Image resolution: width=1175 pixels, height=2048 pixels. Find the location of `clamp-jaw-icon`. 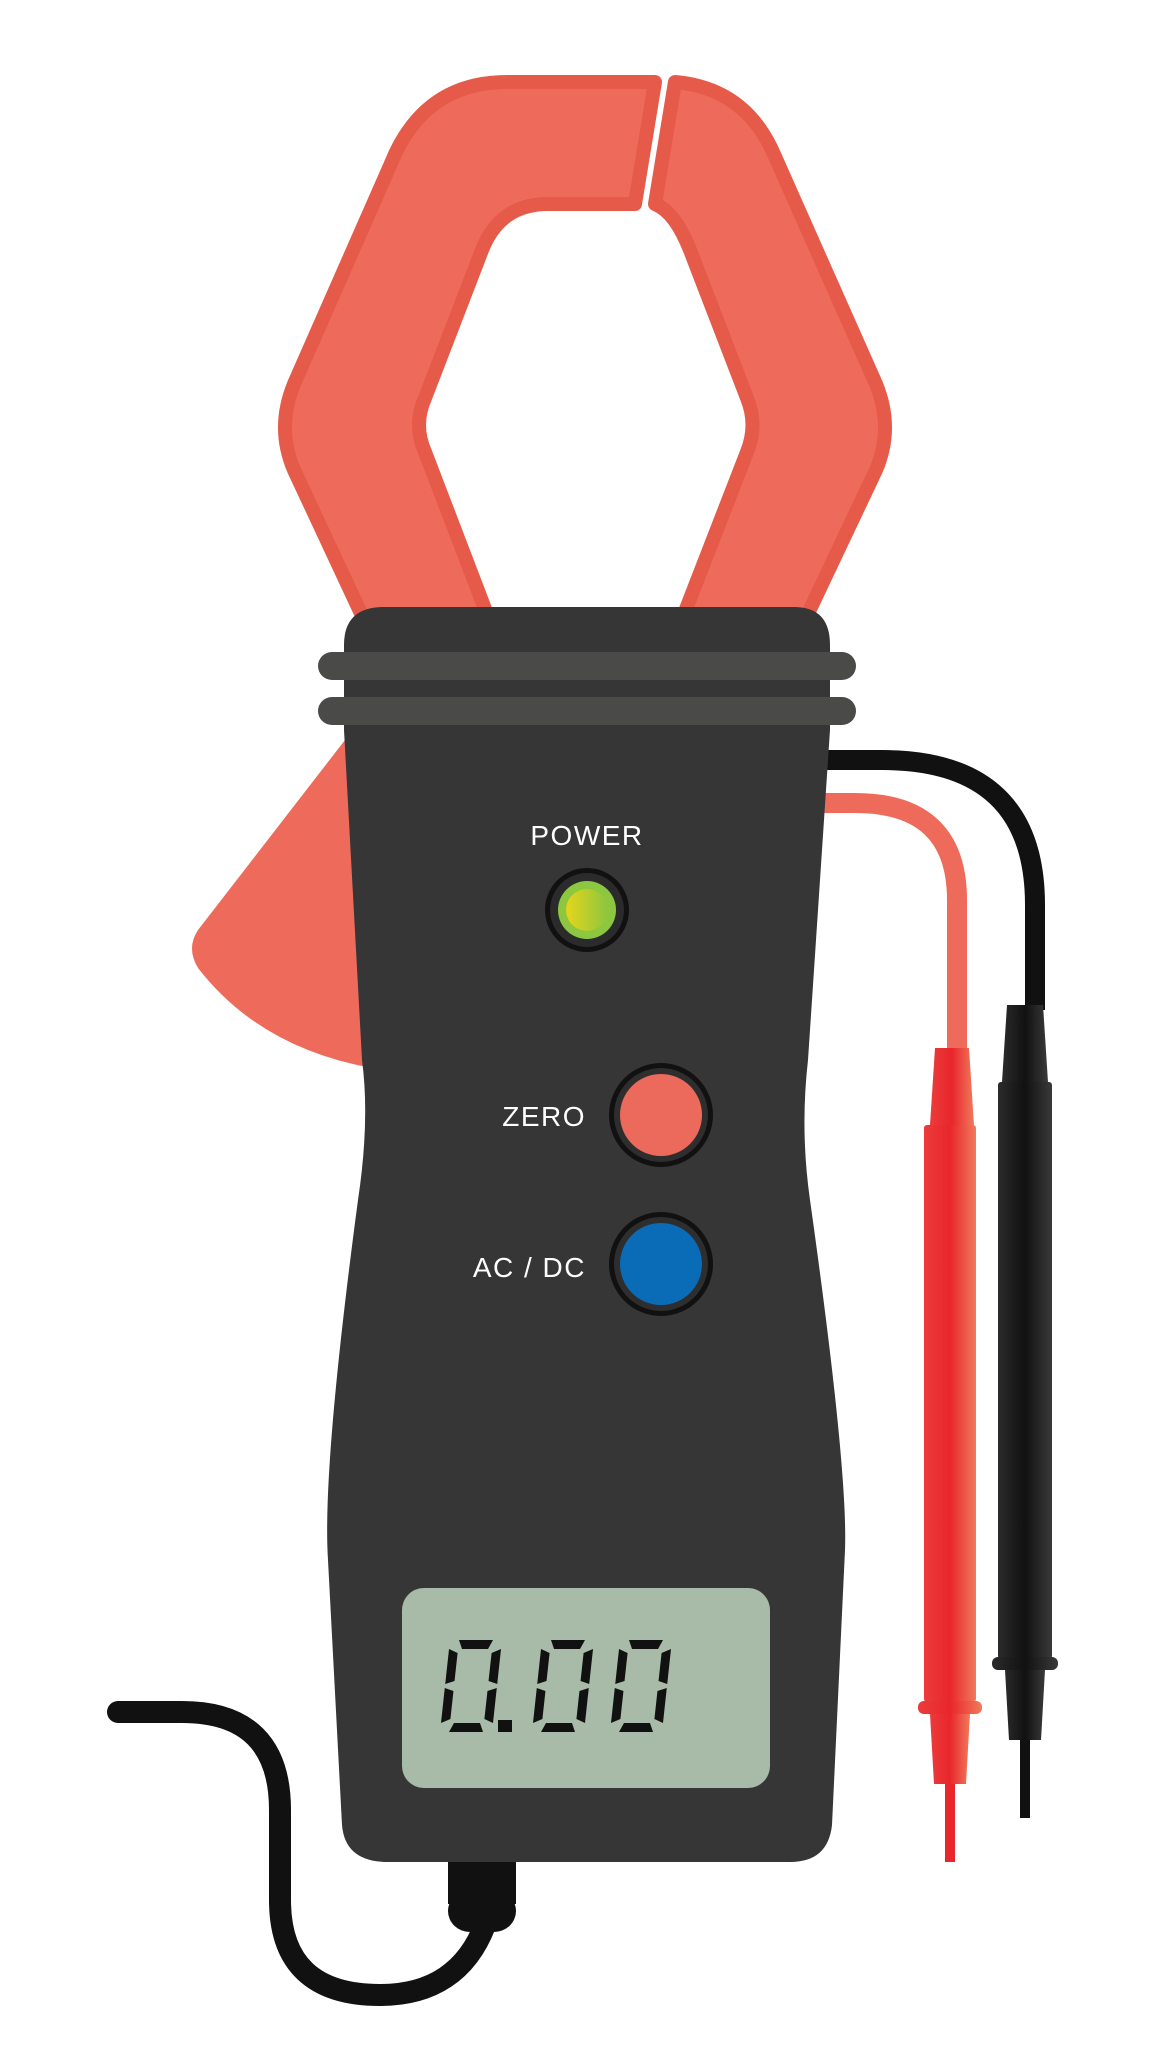

clamp-jaw-icon is located at coordinates (585, 352).